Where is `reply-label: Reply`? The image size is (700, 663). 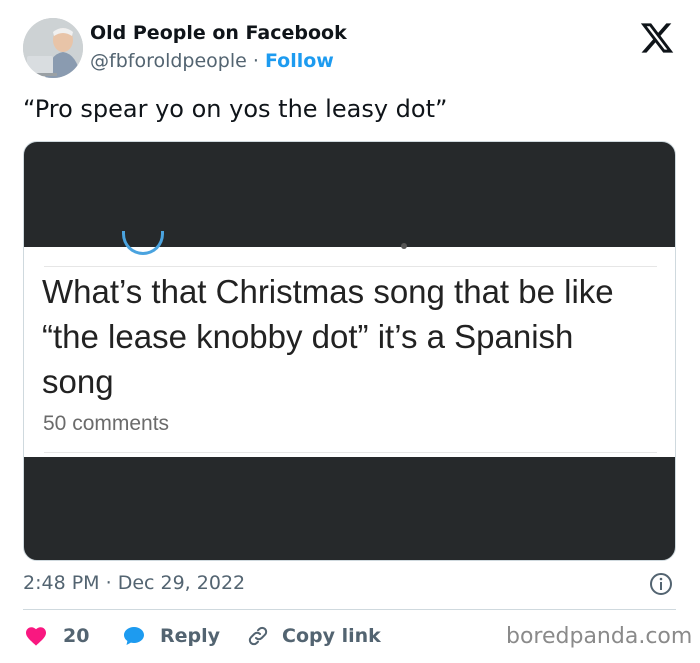
reply-label: Reply is located at coordinates (190, 636).